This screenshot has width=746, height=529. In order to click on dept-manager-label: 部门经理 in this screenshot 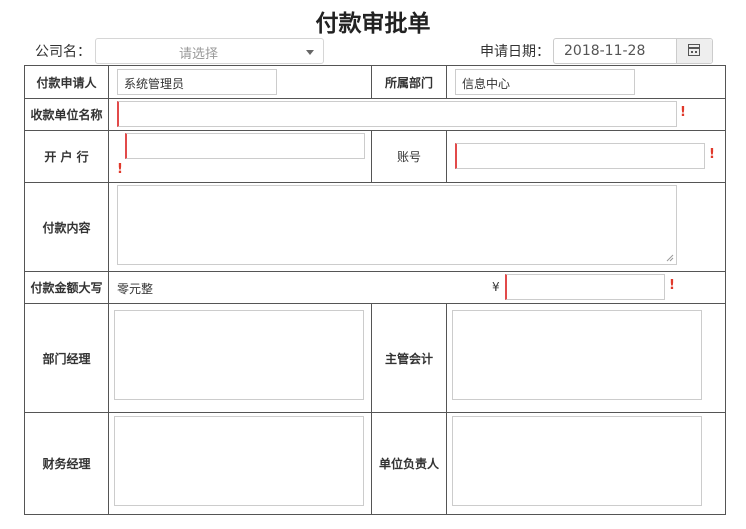, I will do `click(66, 358)`.